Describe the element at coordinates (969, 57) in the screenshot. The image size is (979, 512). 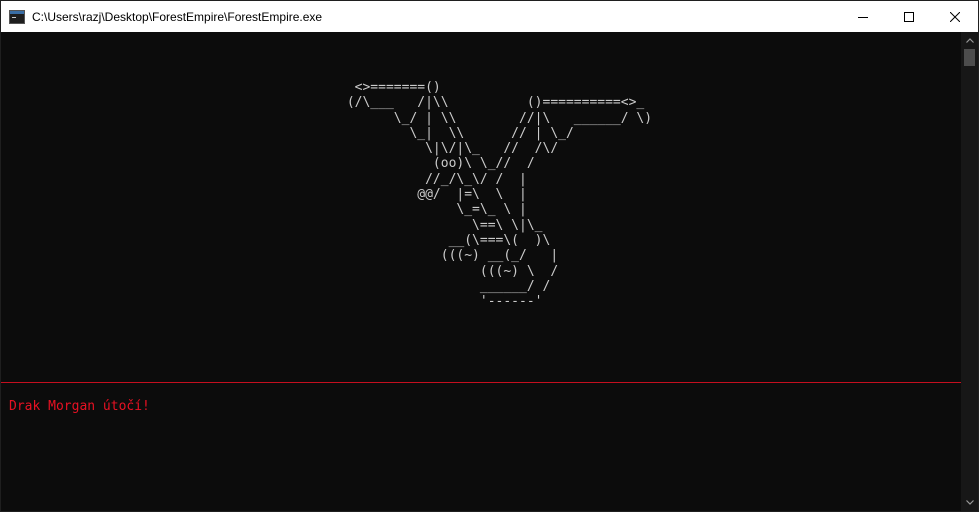
I see `scroll-thumb` at that location.